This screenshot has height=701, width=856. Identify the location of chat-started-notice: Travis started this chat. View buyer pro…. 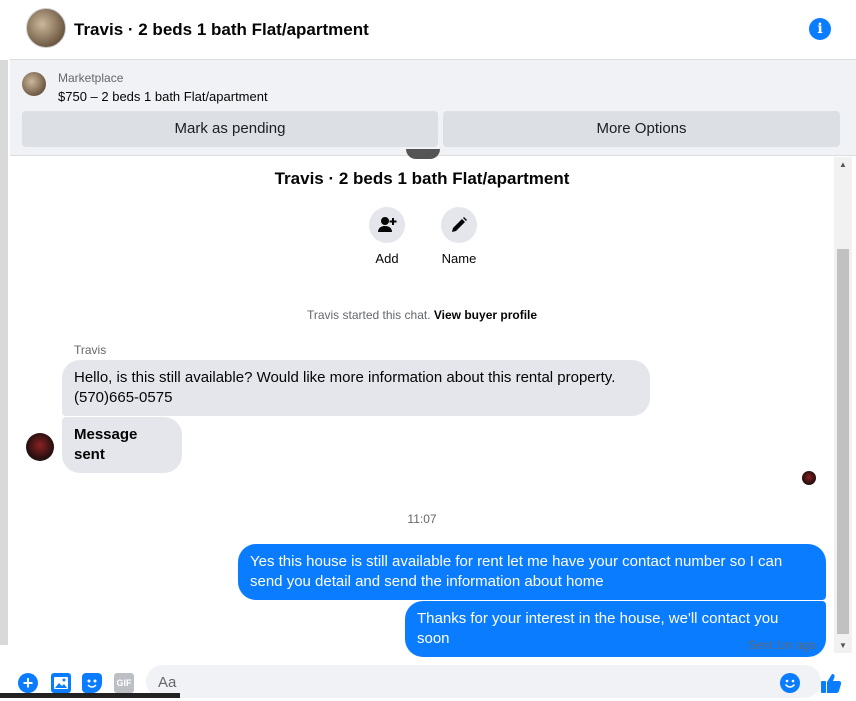
(422, 315).